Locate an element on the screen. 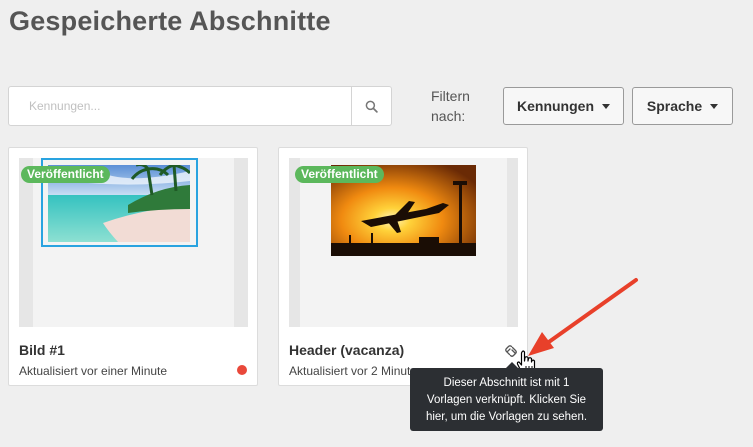 The width and height of the screenshot is (753, 447). search-input is located at coordinates (180, 106).